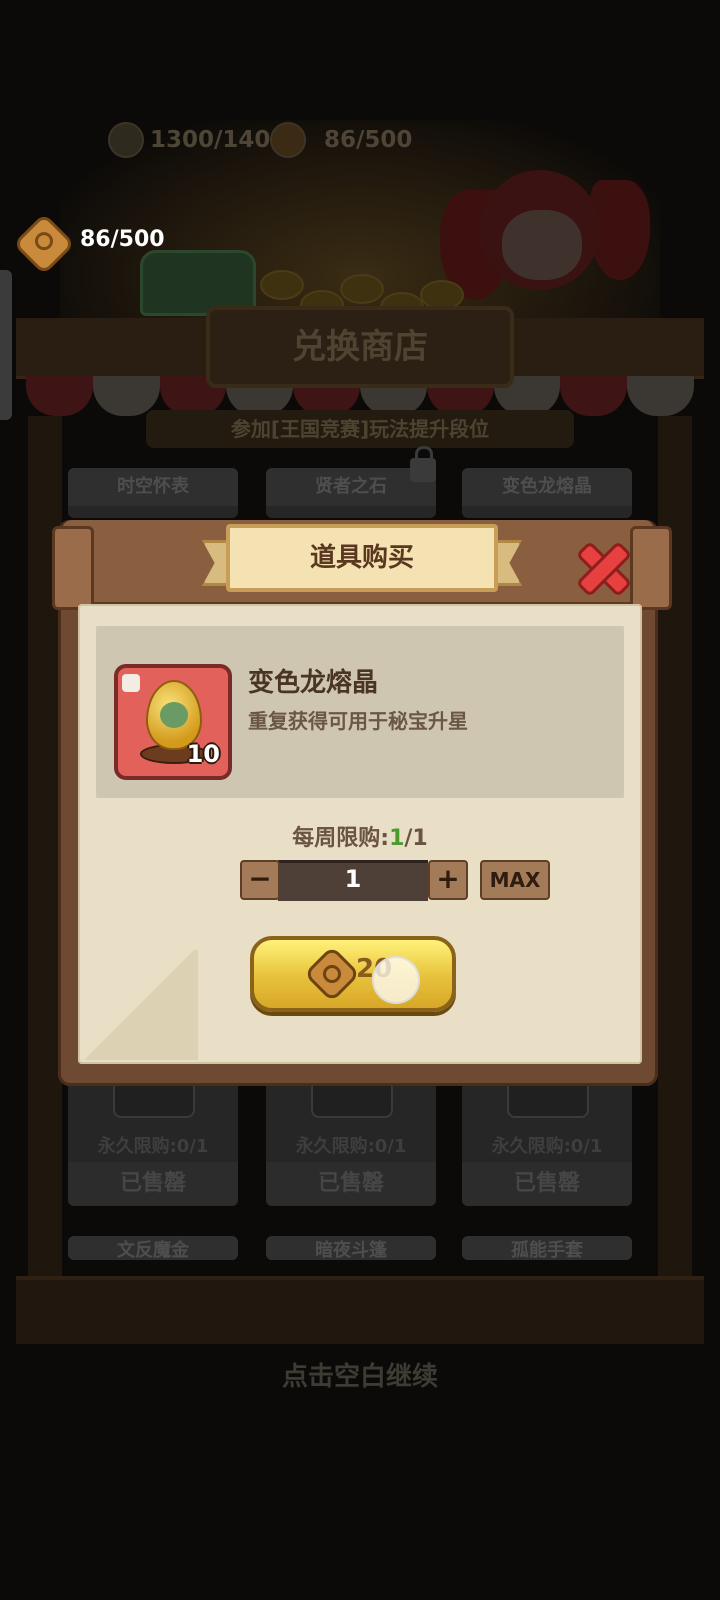  I want to click on weekly-limit-total: /1, so click(416, 838).